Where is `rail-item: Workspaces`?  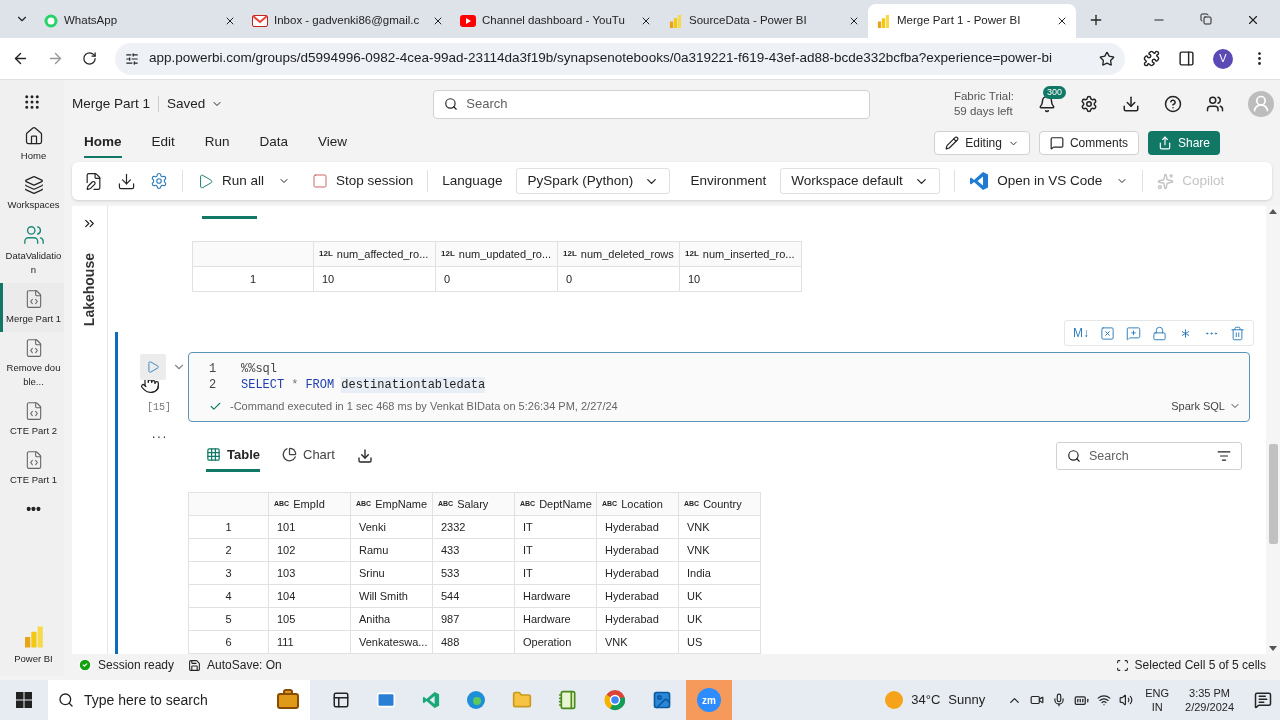 rail-item: Workspaces is located at coordinates (32, 193).